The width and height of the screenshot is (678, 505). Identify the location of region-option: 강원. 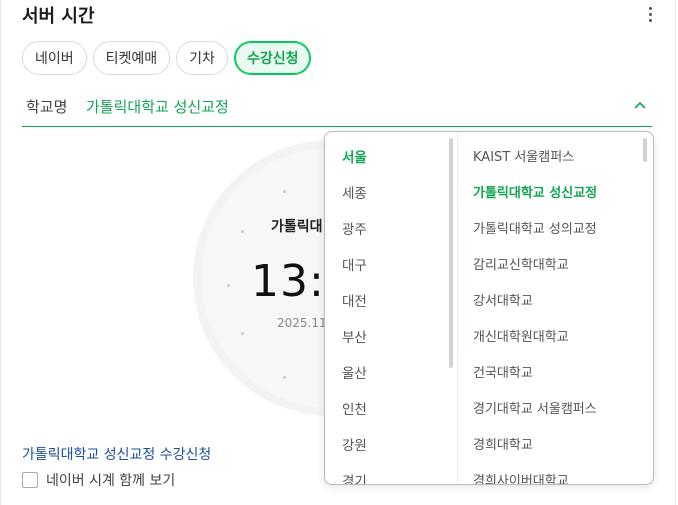
(391, 446).